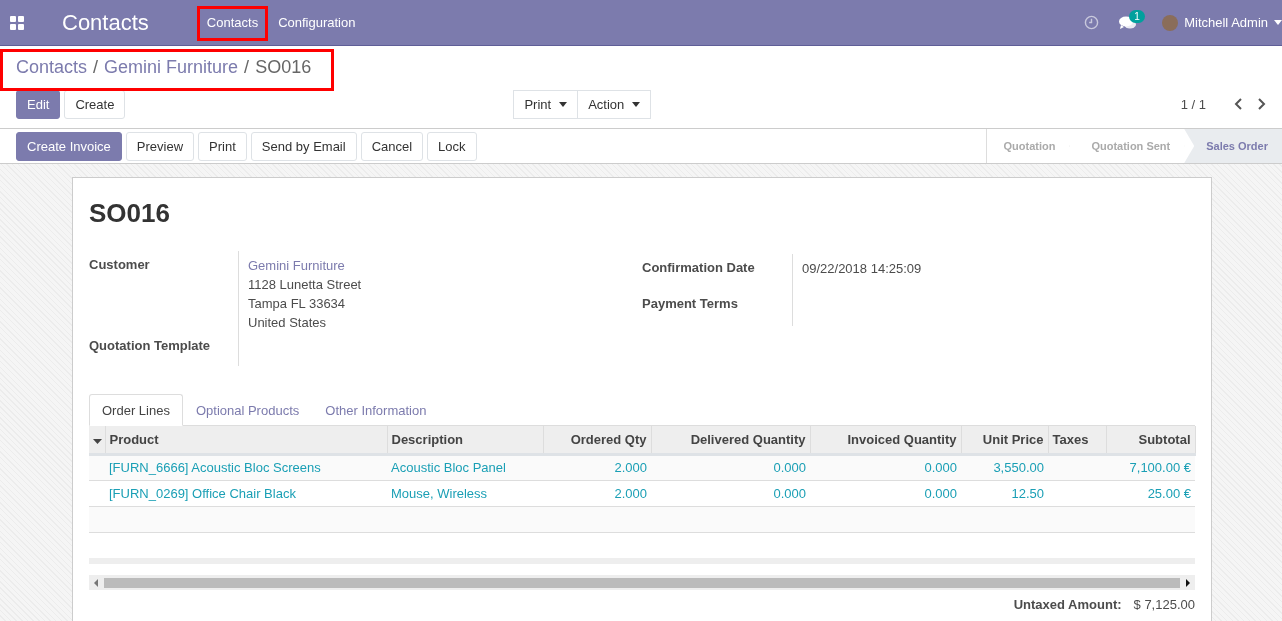  Describe the element at coordinates (1004, 493) in the screenshot. I see `table-cell: 12.50` at that location.